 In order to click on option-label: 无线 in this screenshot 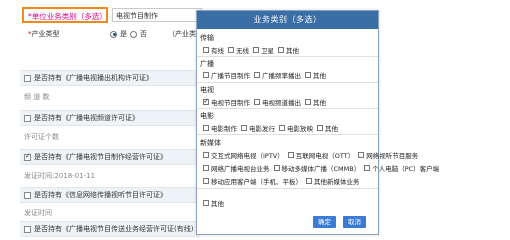, I will do `click(242, 51)`.